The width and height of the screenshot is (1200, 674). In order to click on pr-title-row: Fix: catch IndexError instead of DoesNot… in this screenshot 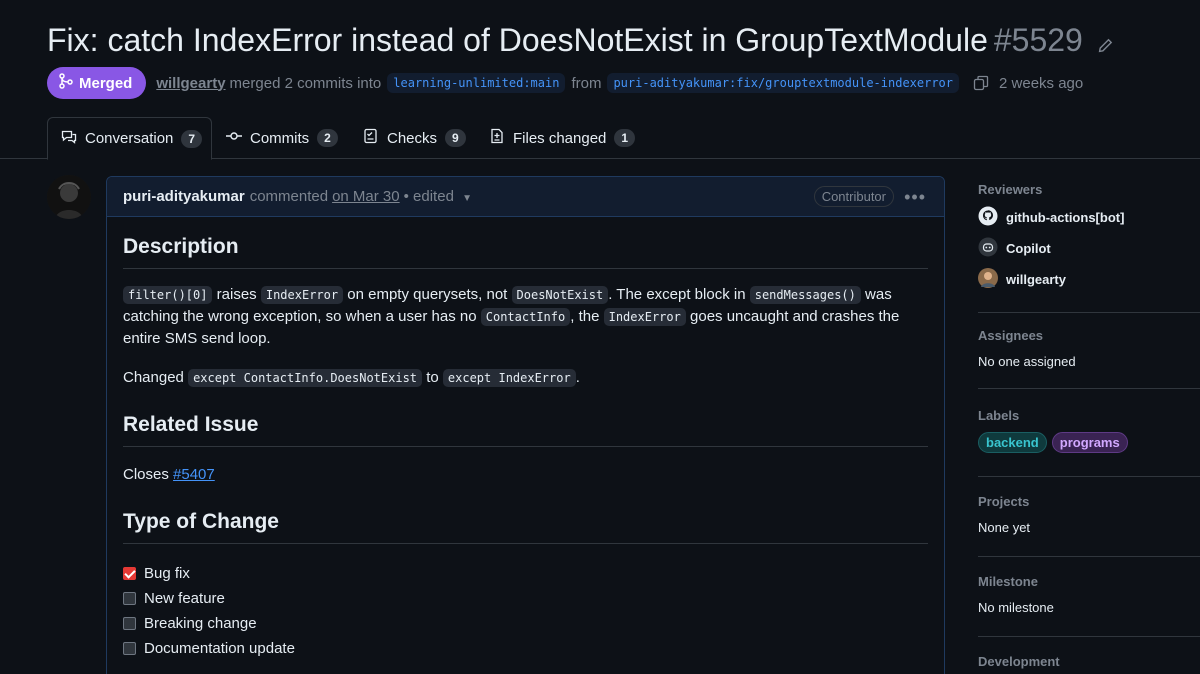, I will do `click(580, 41)`.